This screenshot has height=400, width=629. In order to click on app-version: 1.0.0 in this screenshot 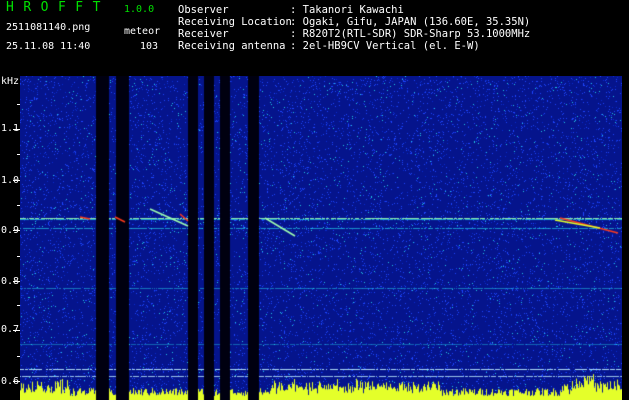, I will do `click(139, 9)`.